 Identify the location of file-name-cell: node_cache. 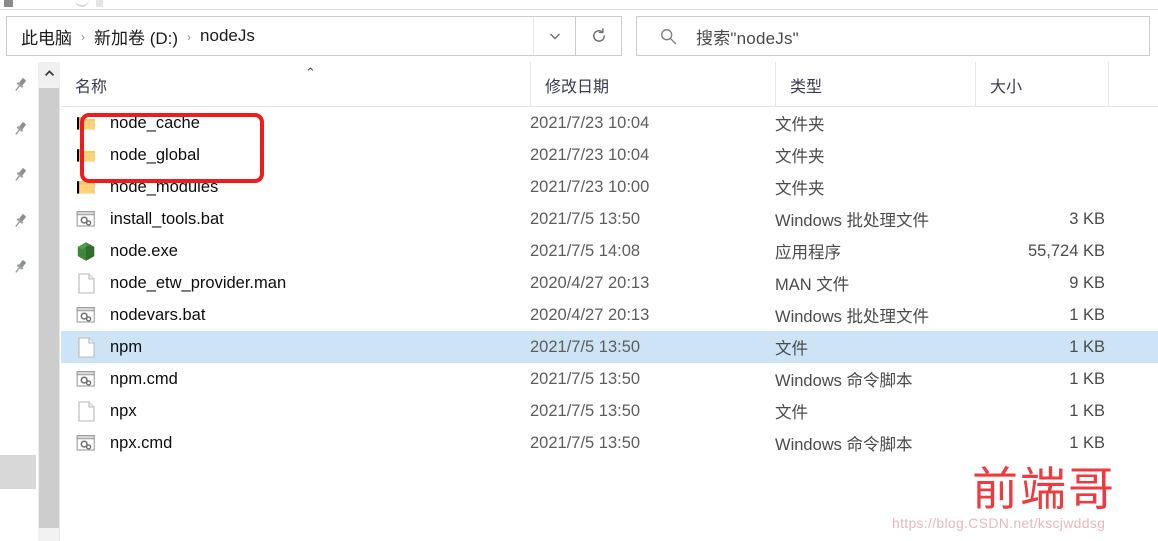
(137, 123).